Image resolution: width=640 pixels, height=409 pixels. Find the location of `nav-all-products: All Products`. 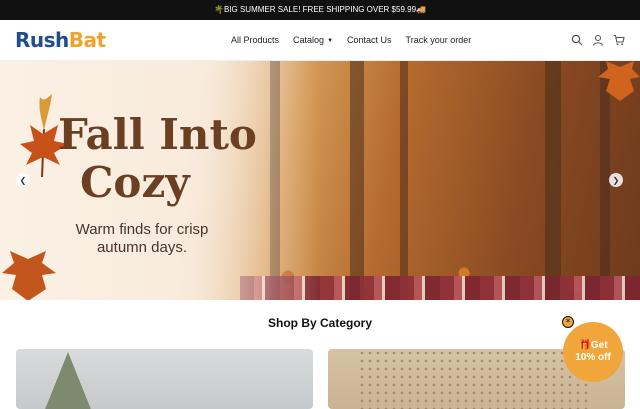

nav-all-products: All Products is located at coordinates (255, 41).